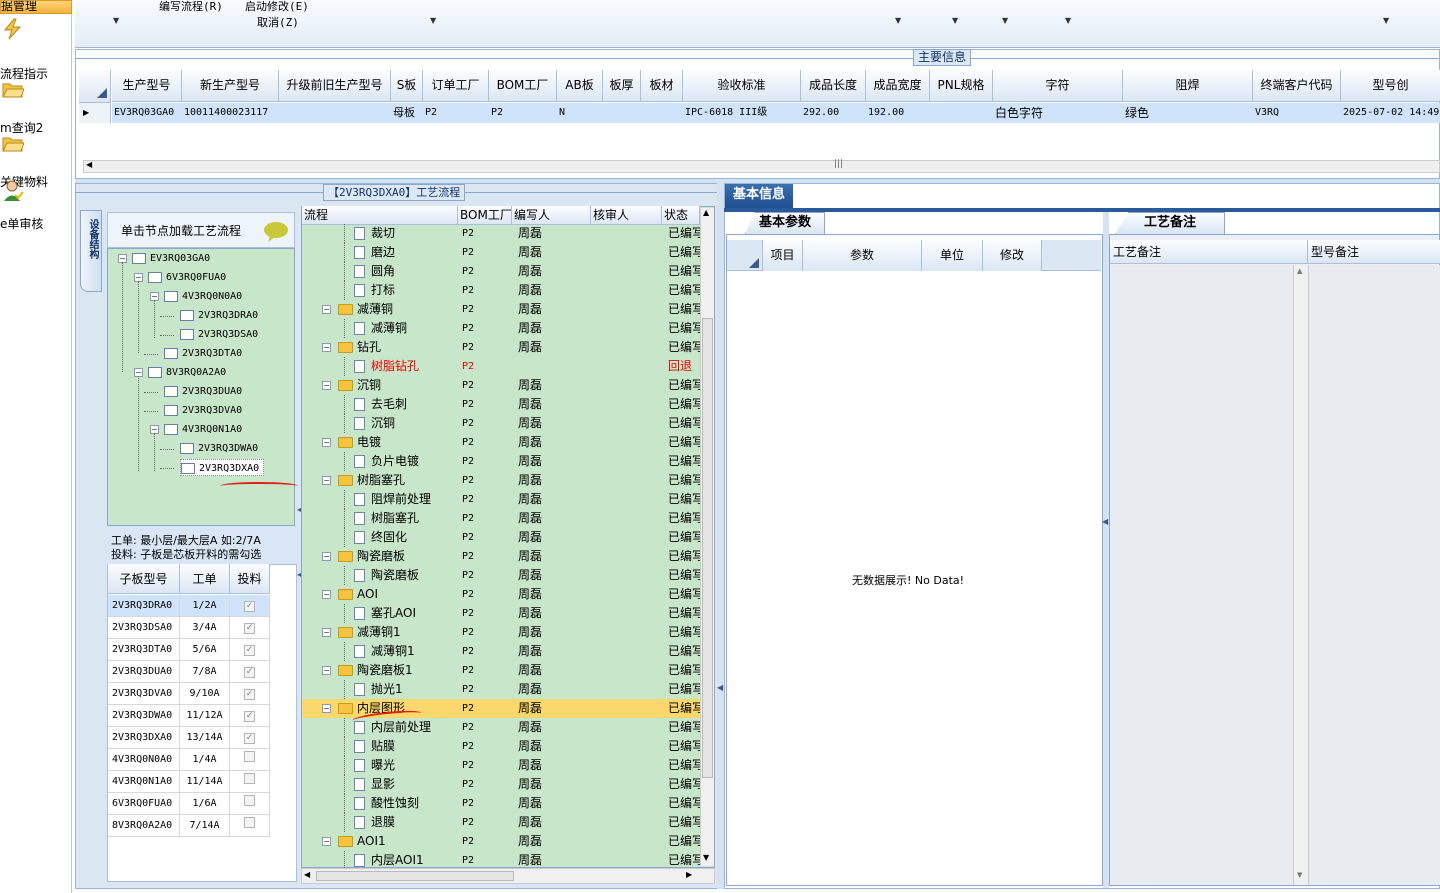  I want to click on remark-col-header: 工艺备注, so click(1209, 252).